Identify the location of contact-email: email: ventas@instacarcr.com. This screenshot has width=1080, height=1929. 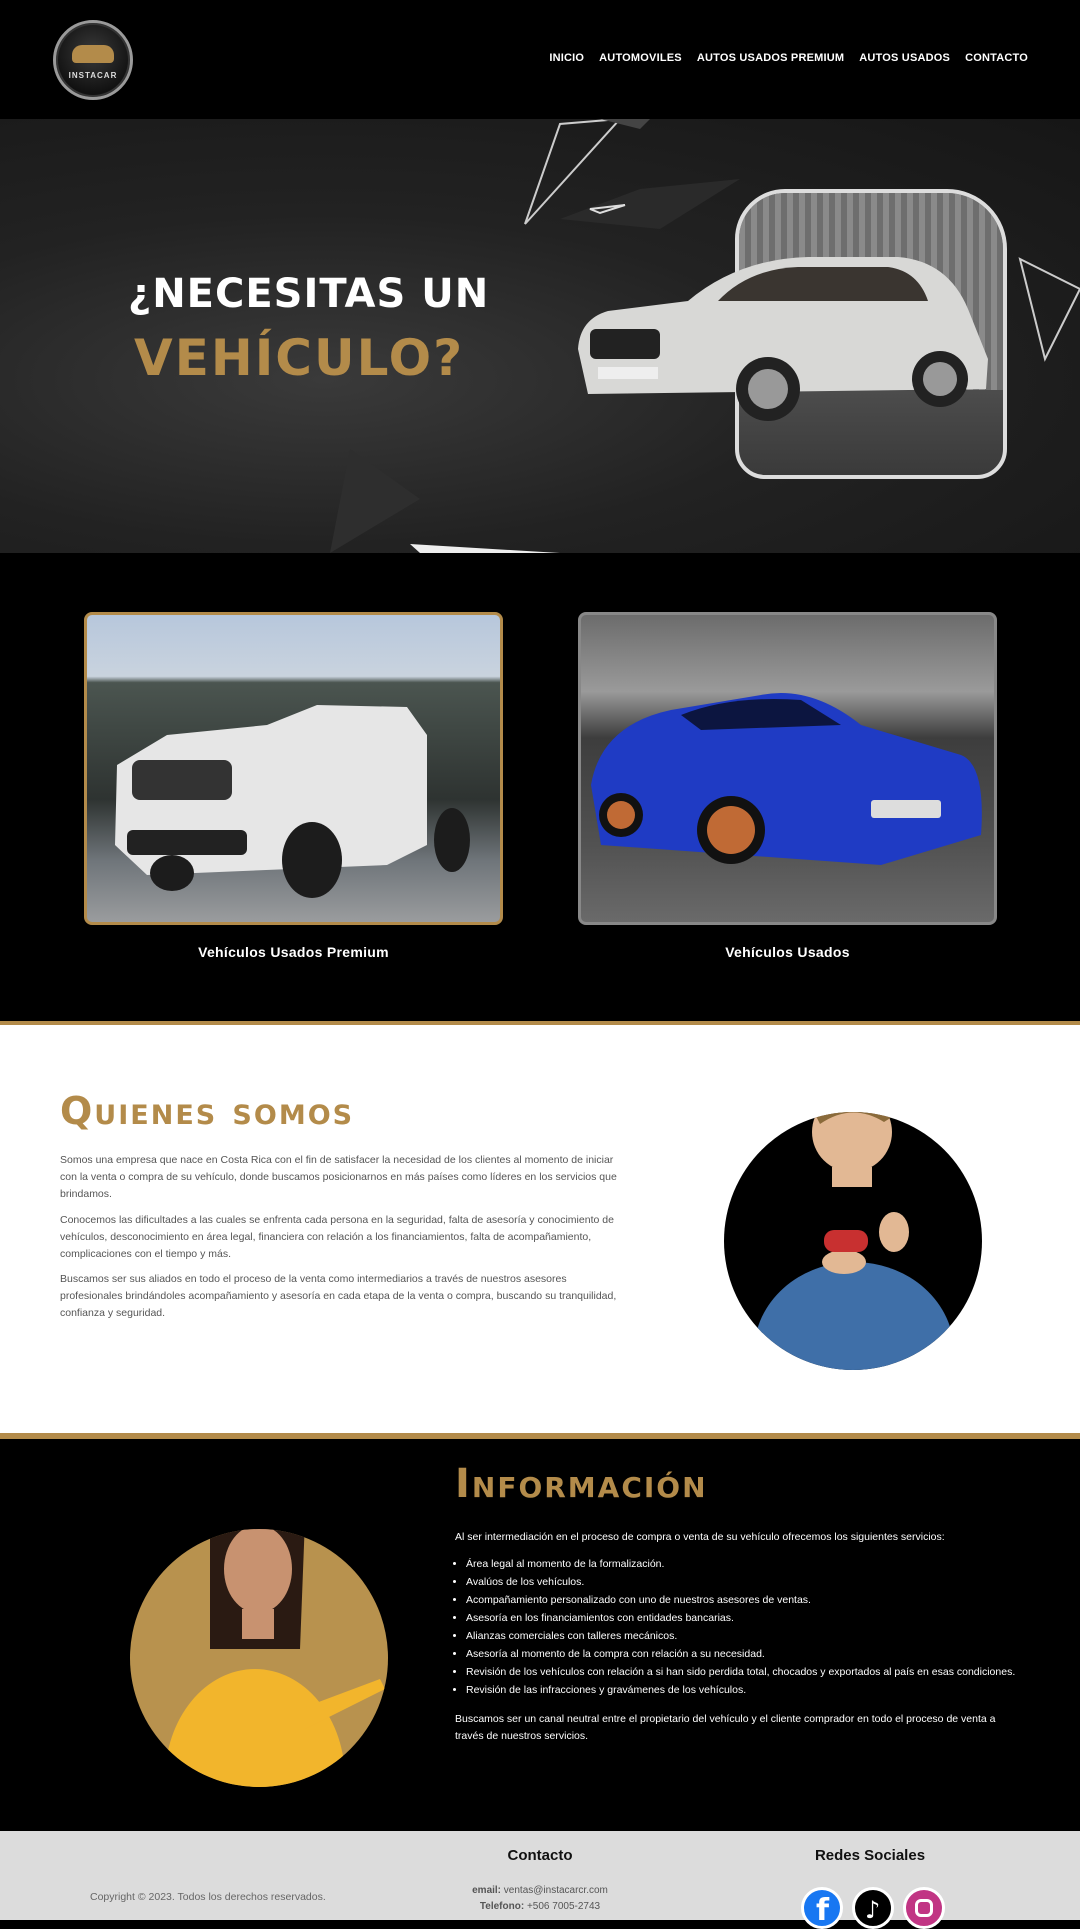
(540, 1890).